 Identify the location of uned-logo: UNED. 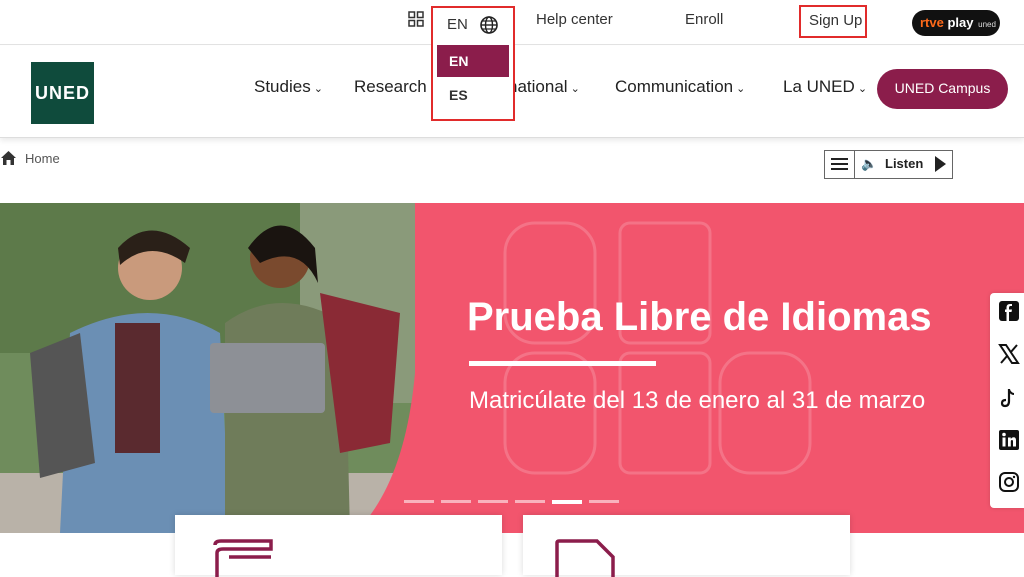
(62, 93).